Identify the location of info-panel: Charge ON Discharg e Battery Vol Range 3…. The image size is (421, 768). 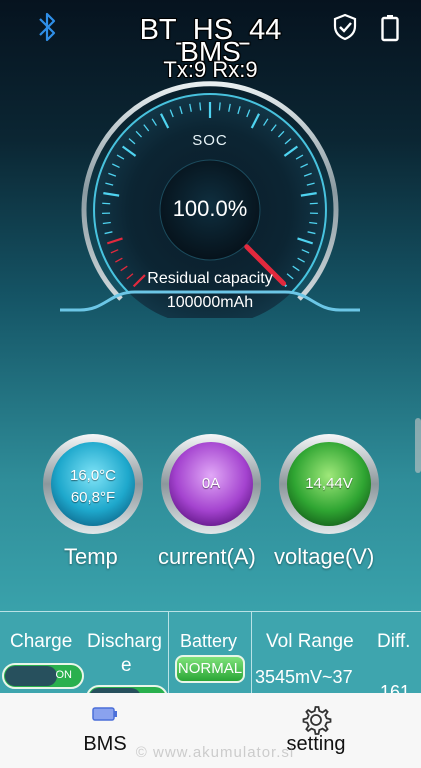
(210, 653).